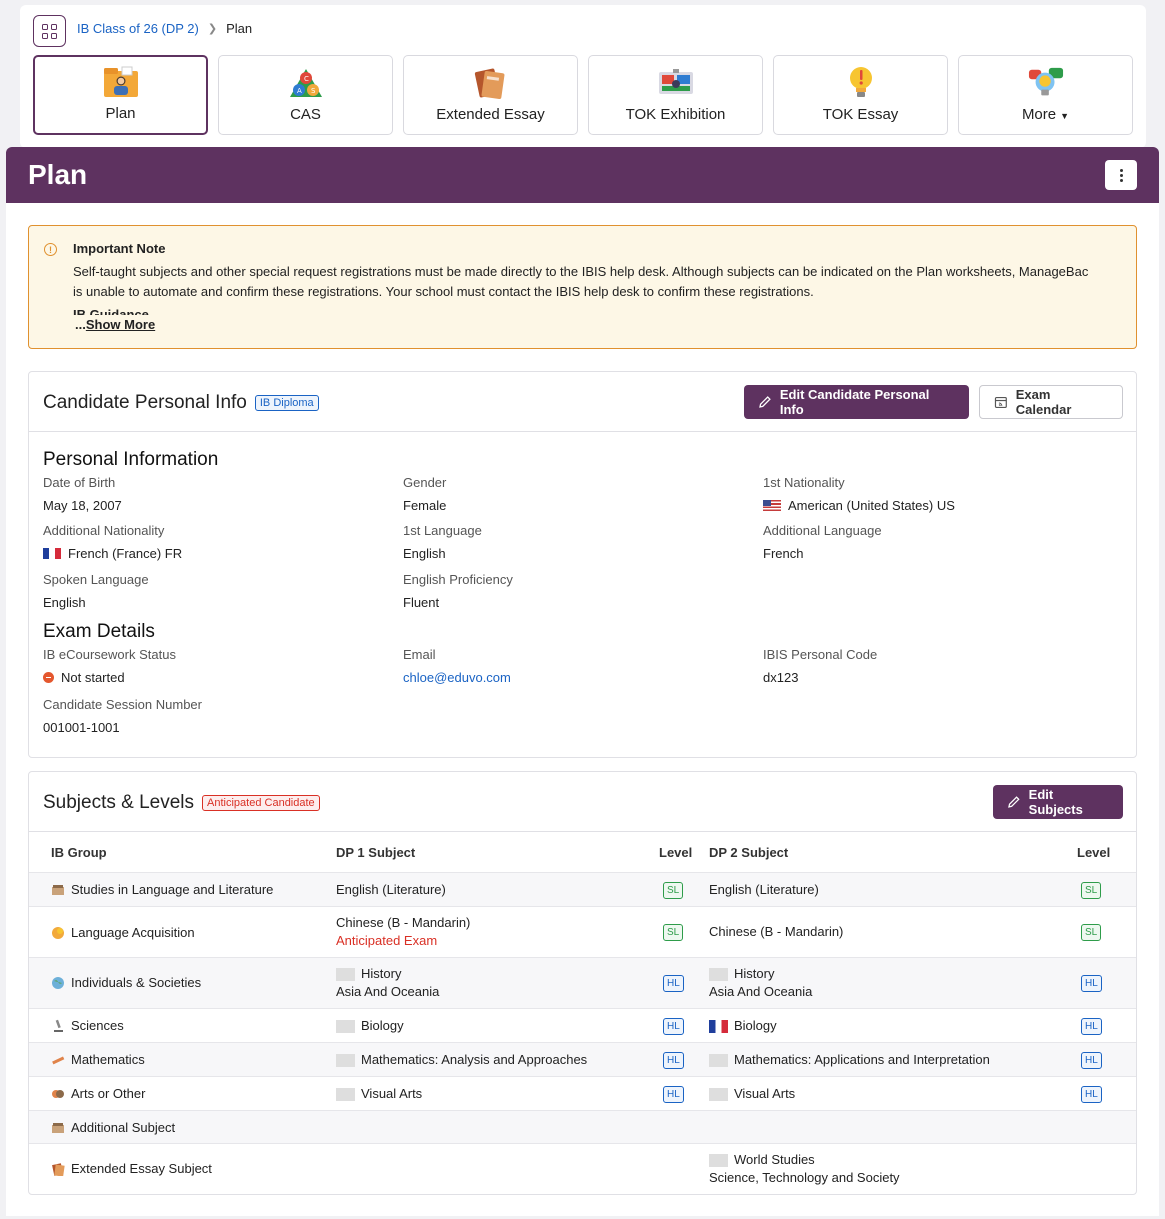  I want to click on note-title: Important Note, so click(119, 248).